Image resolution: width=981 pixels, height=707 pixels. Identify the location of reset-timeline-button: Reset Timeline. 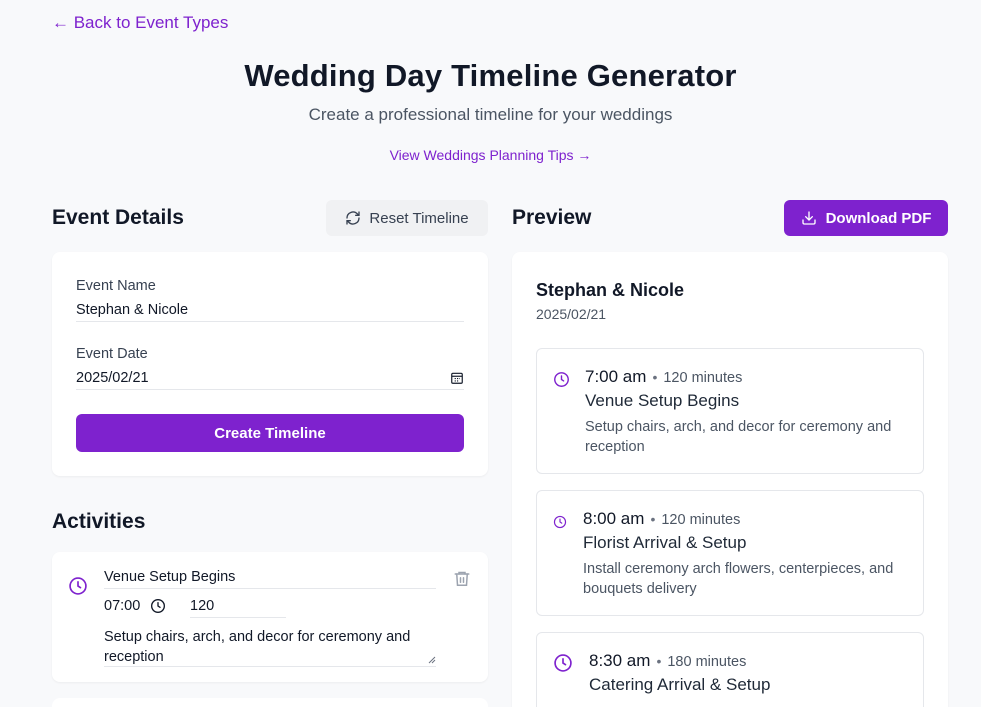
(407, 218).